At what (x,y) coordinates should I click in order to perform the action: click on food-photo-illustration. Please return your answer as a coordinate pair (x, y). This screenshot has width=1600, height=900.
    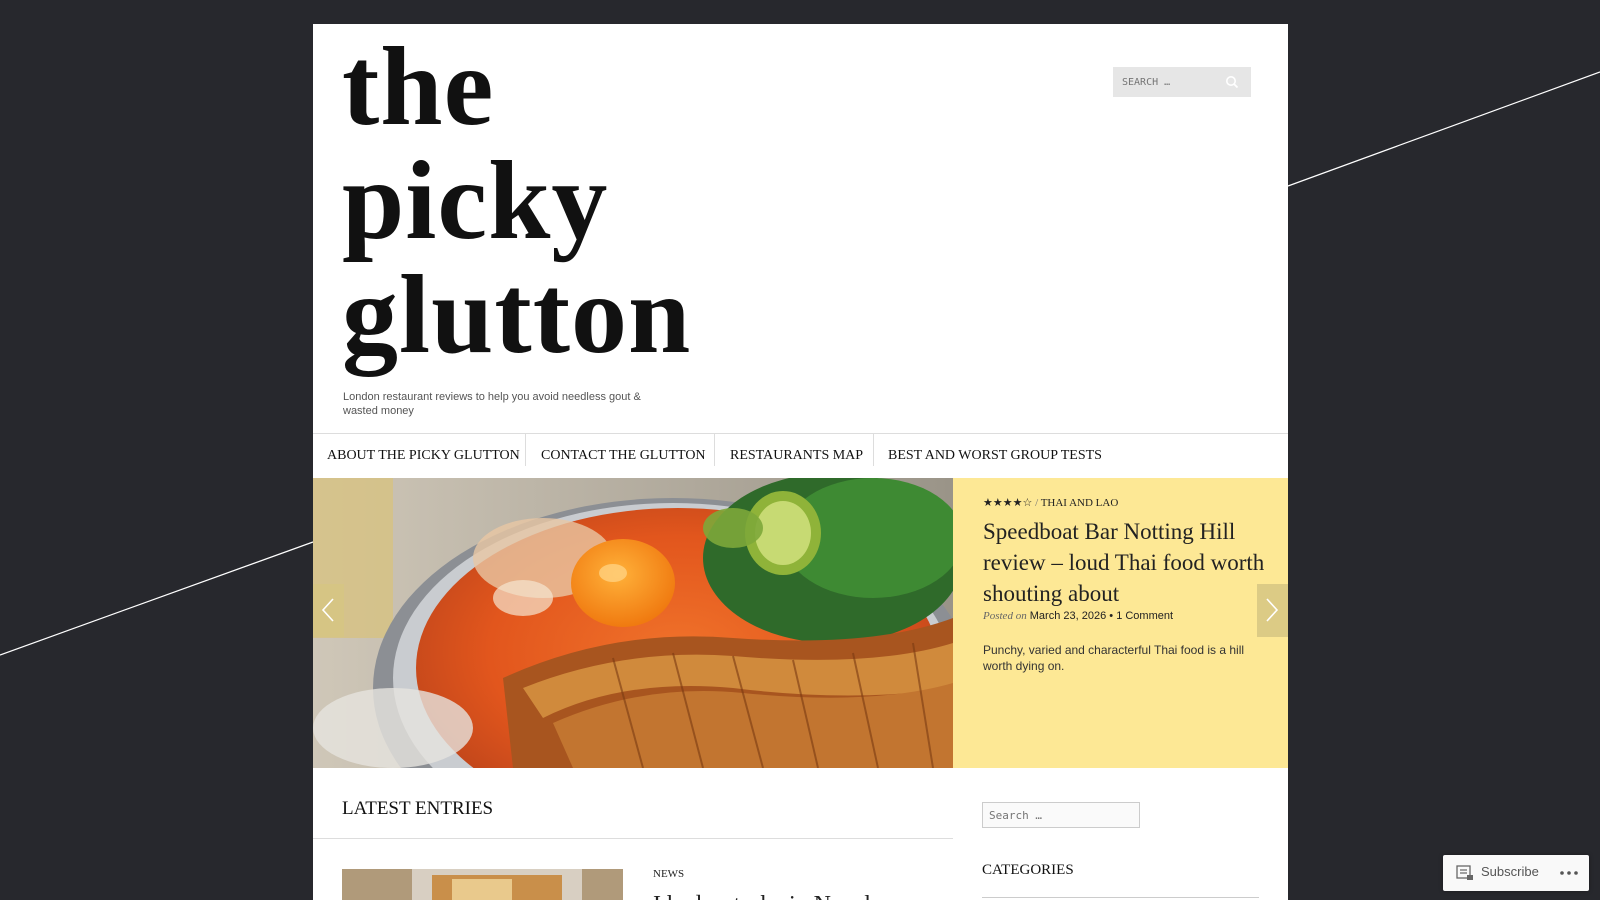
    Looking at the image, I should click on (633, 623).